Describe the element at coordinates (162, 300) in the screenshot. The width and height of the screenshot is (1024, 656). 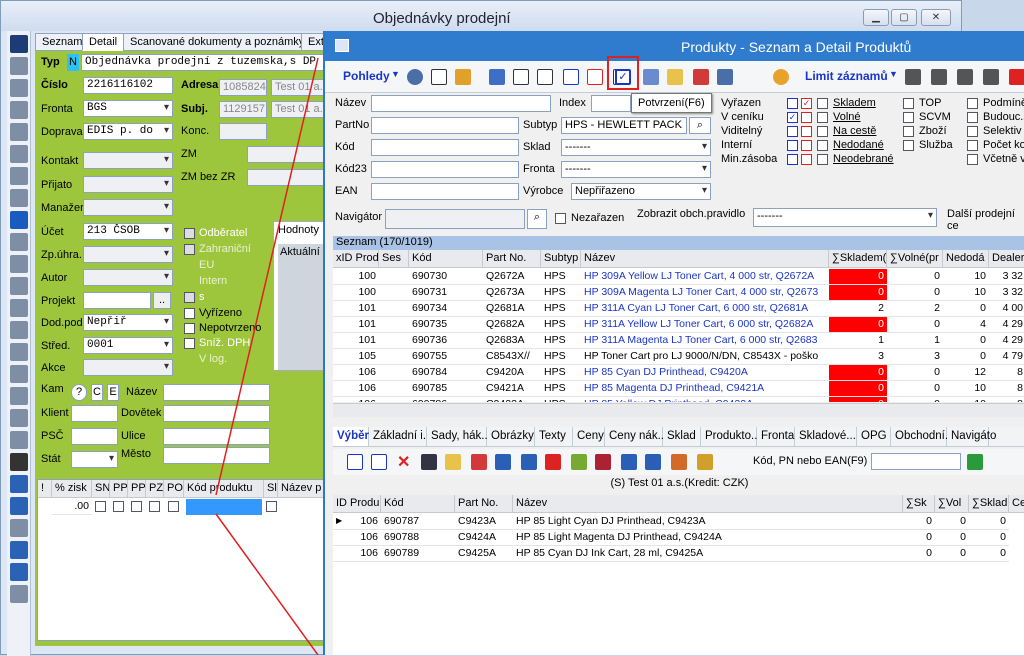
I see `projekt-browse-button: ..` at that location.